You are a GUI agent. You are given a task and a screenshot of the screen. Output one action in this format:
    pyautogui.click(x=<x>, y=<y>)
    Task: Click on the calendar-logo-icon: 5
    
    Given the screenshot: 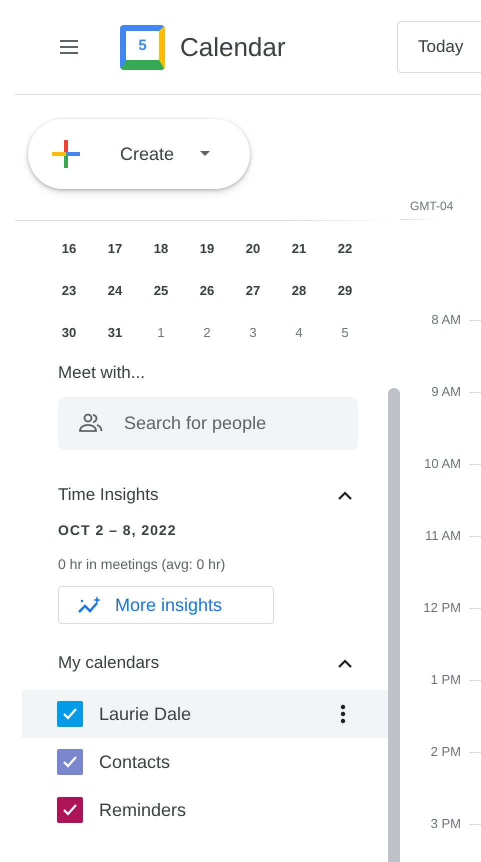 What is the action you would take?
    pyautogui.click(x=142, y=47)
    